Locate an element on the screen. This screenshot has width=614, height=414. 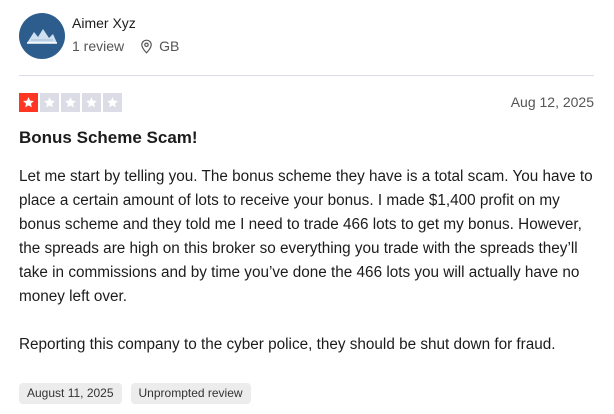
review-count: 1 review is located at coordinates (98, 46).